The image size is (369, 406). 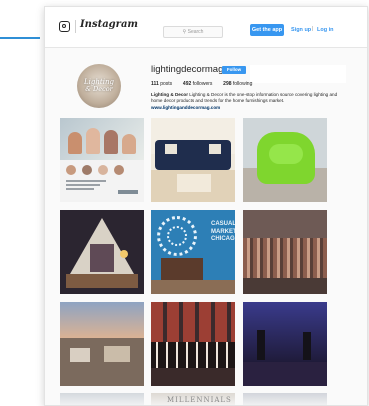 What do you see at coordinates (195, 32) in the screenshot?
I see `search-placeholder: Search` at bounding box center [195, 32].